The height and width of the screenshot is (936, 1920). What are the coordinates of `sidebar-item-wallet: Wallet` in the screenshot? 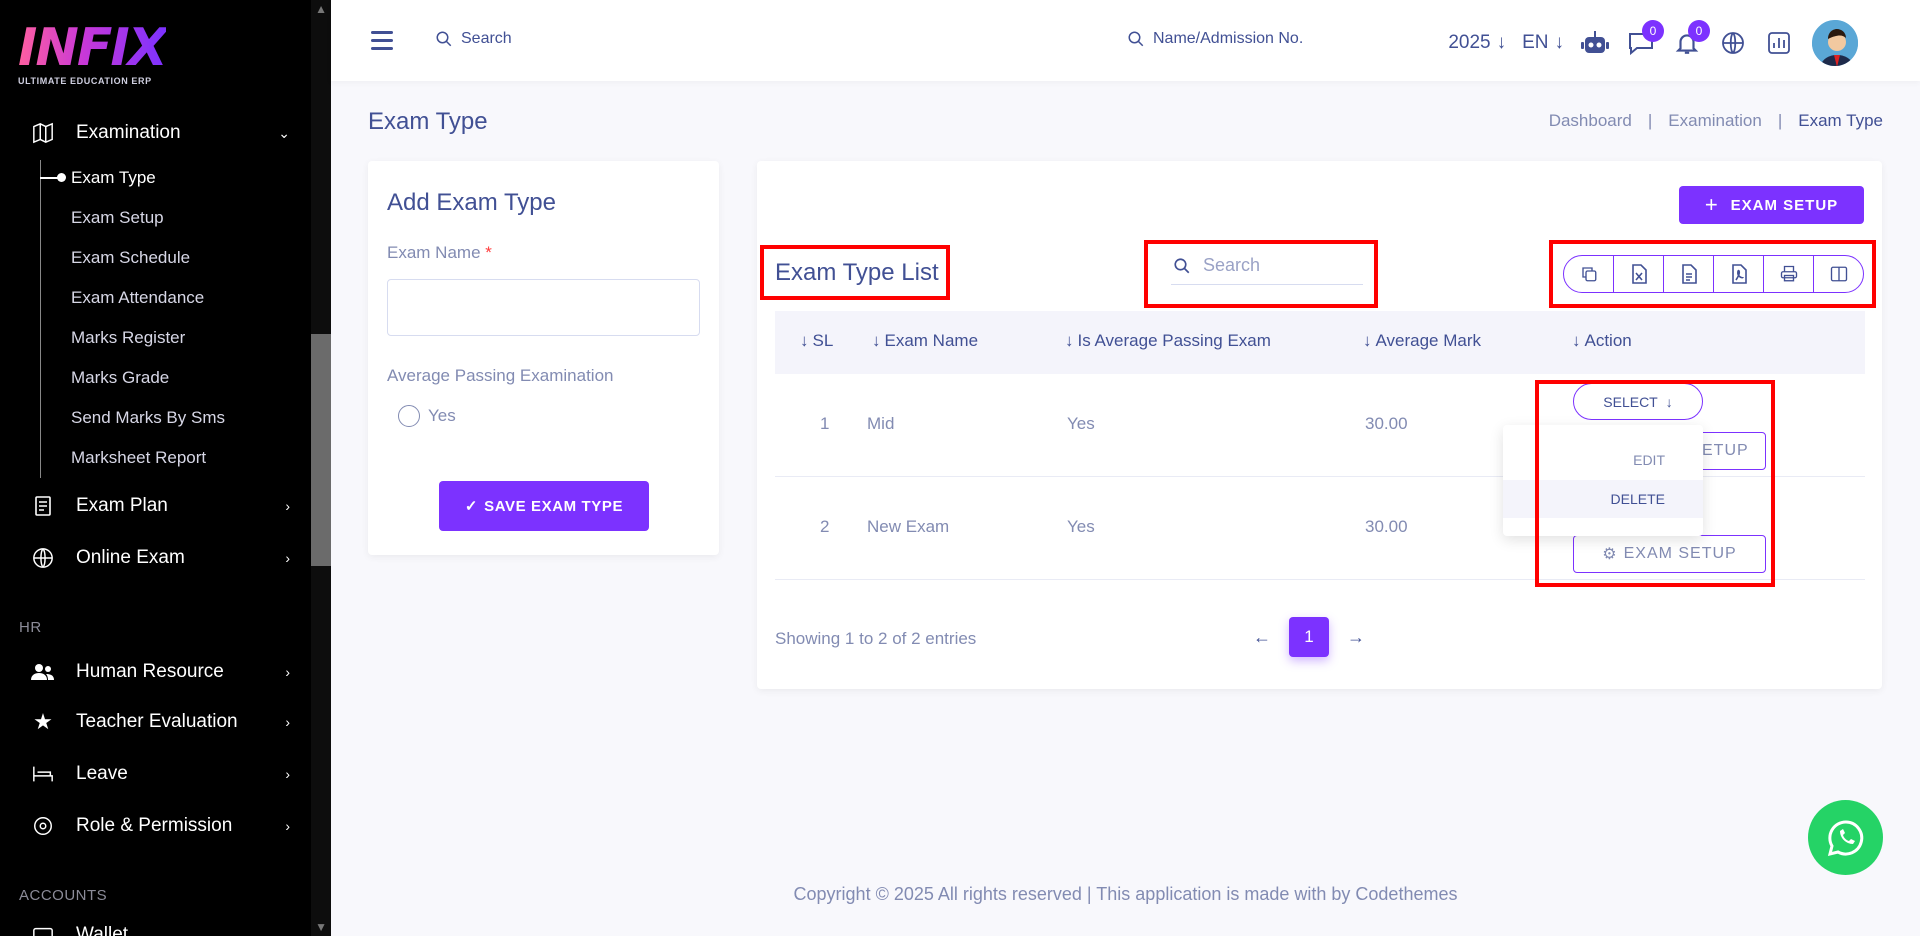 It's located at (160, 929).